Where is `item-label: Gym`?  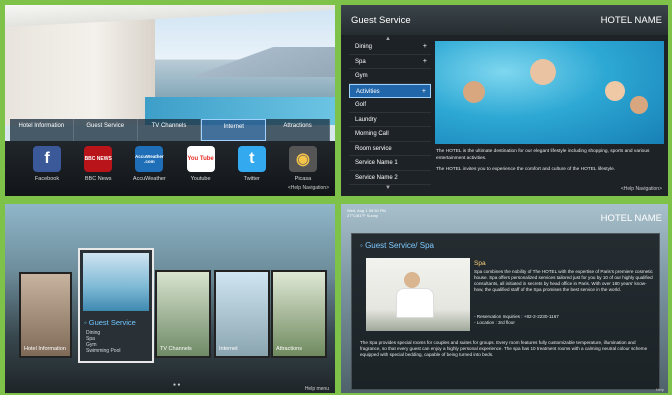
item-label: Gym is located at coordinates (361, 76).